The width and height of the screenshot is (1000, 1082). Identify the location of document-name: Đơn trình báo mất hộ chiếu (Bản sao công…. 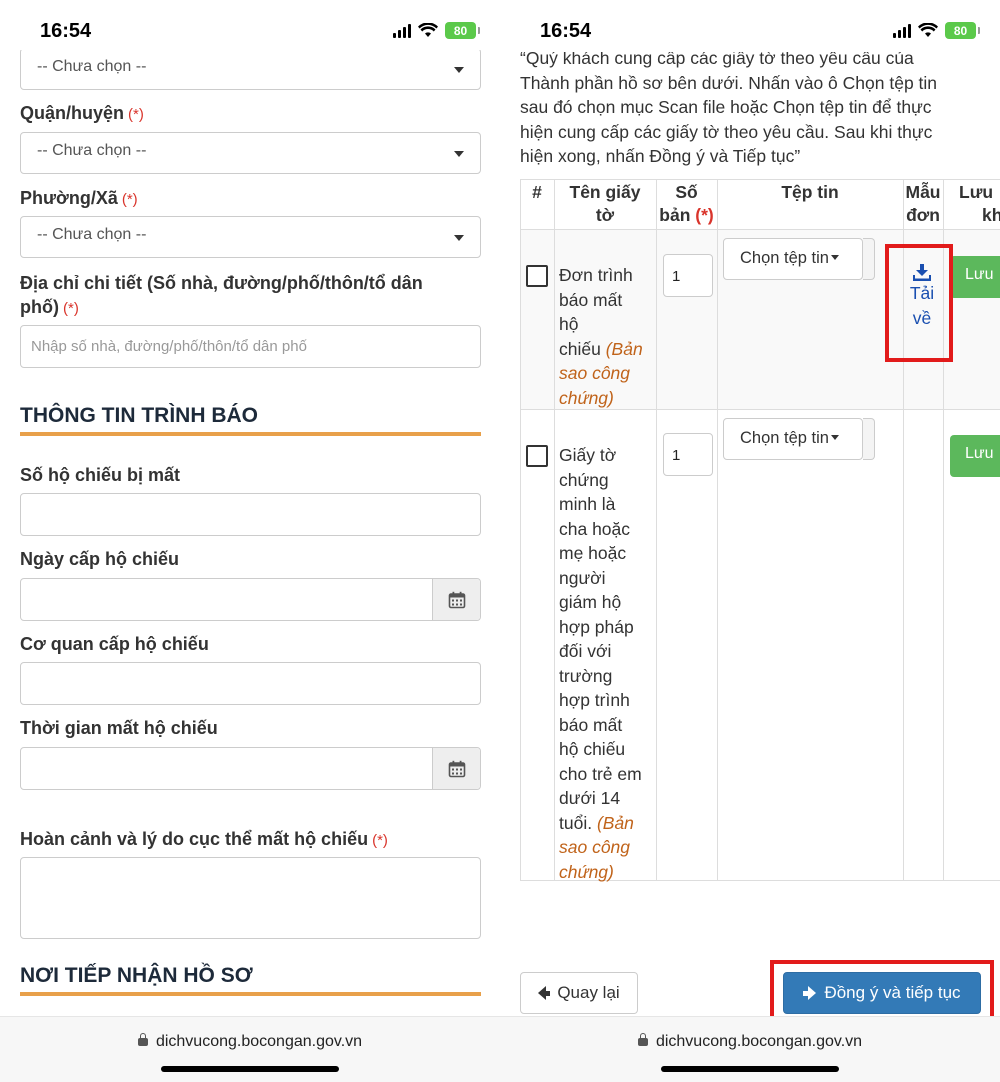
(607, 336).